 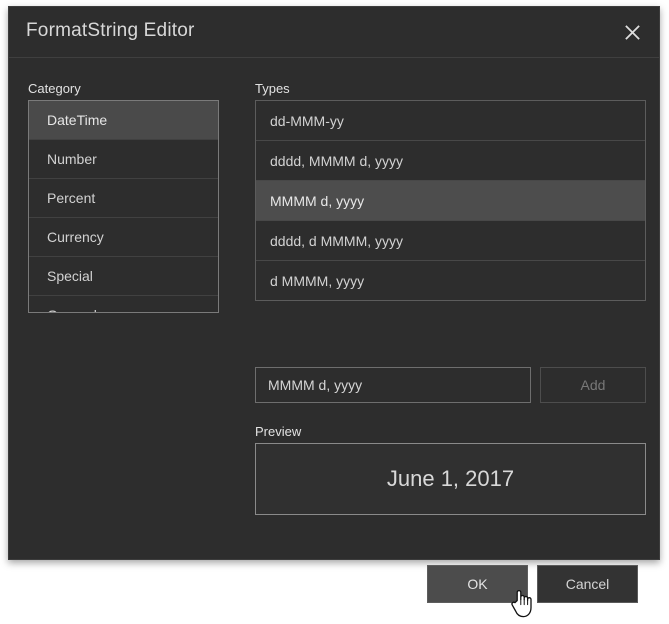 I want to click on category-item-special: Special, so click(x=123, y=276).